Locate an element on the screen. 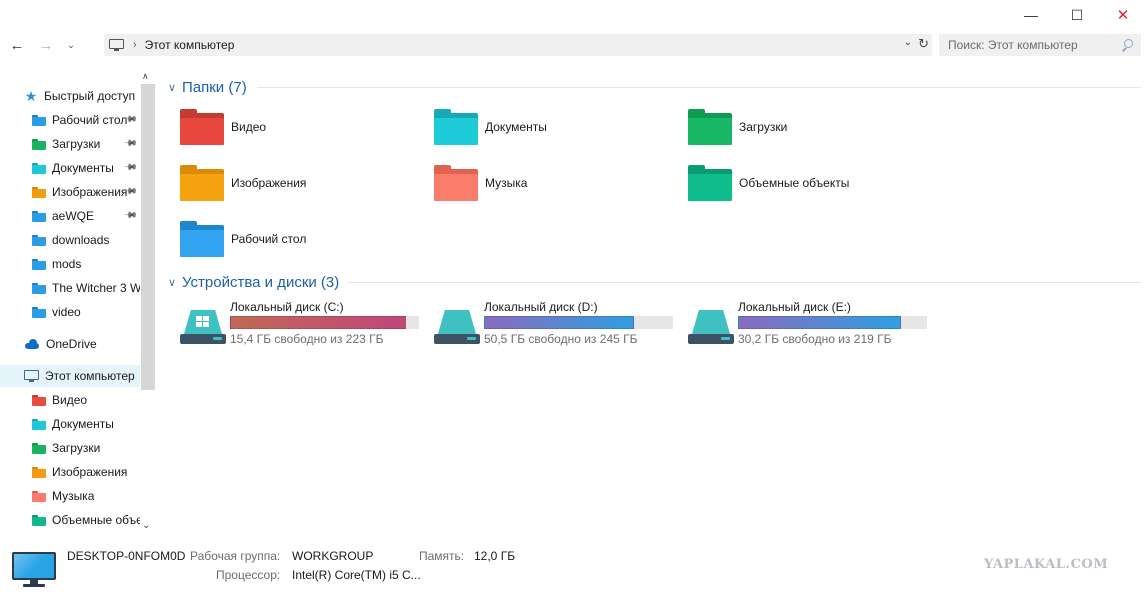 This screenshot has height=595, width=1146. sidebar-item: Этот компьютер is located at coordinates (70, 376).